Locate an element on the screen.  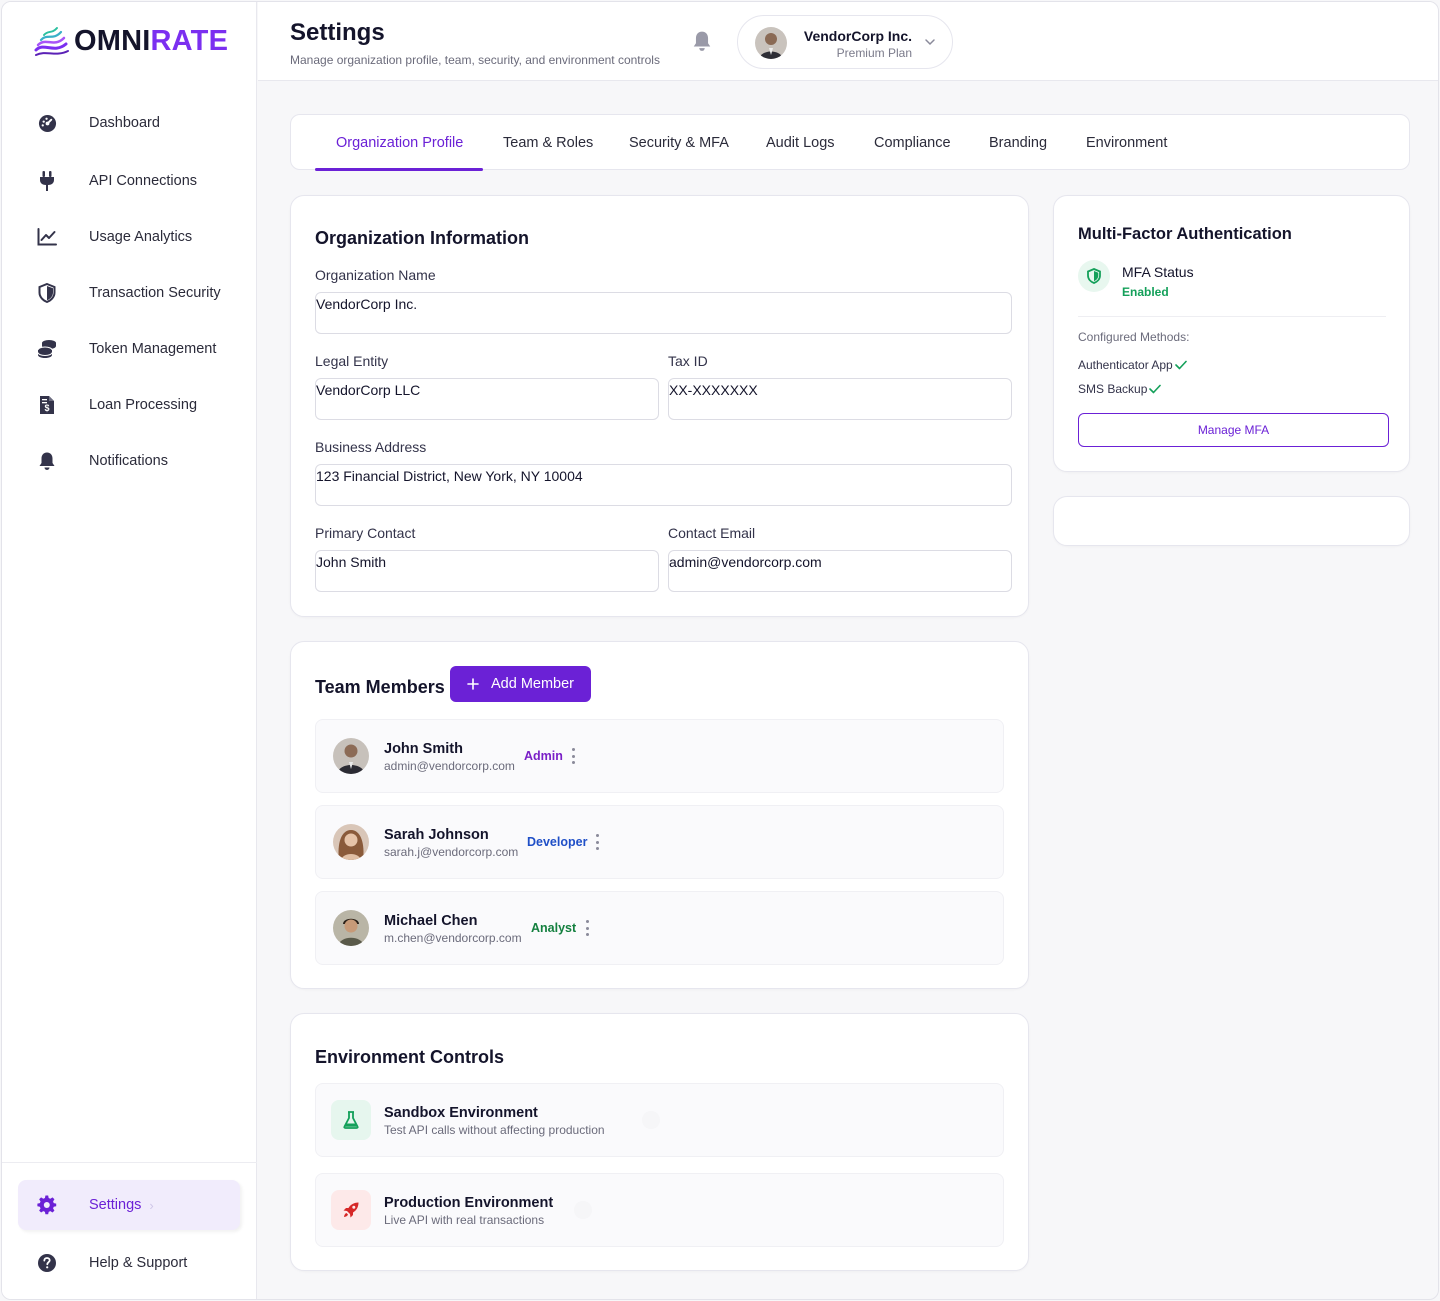
contact-email-label: Contact Email is located at coordinates (712, 533).